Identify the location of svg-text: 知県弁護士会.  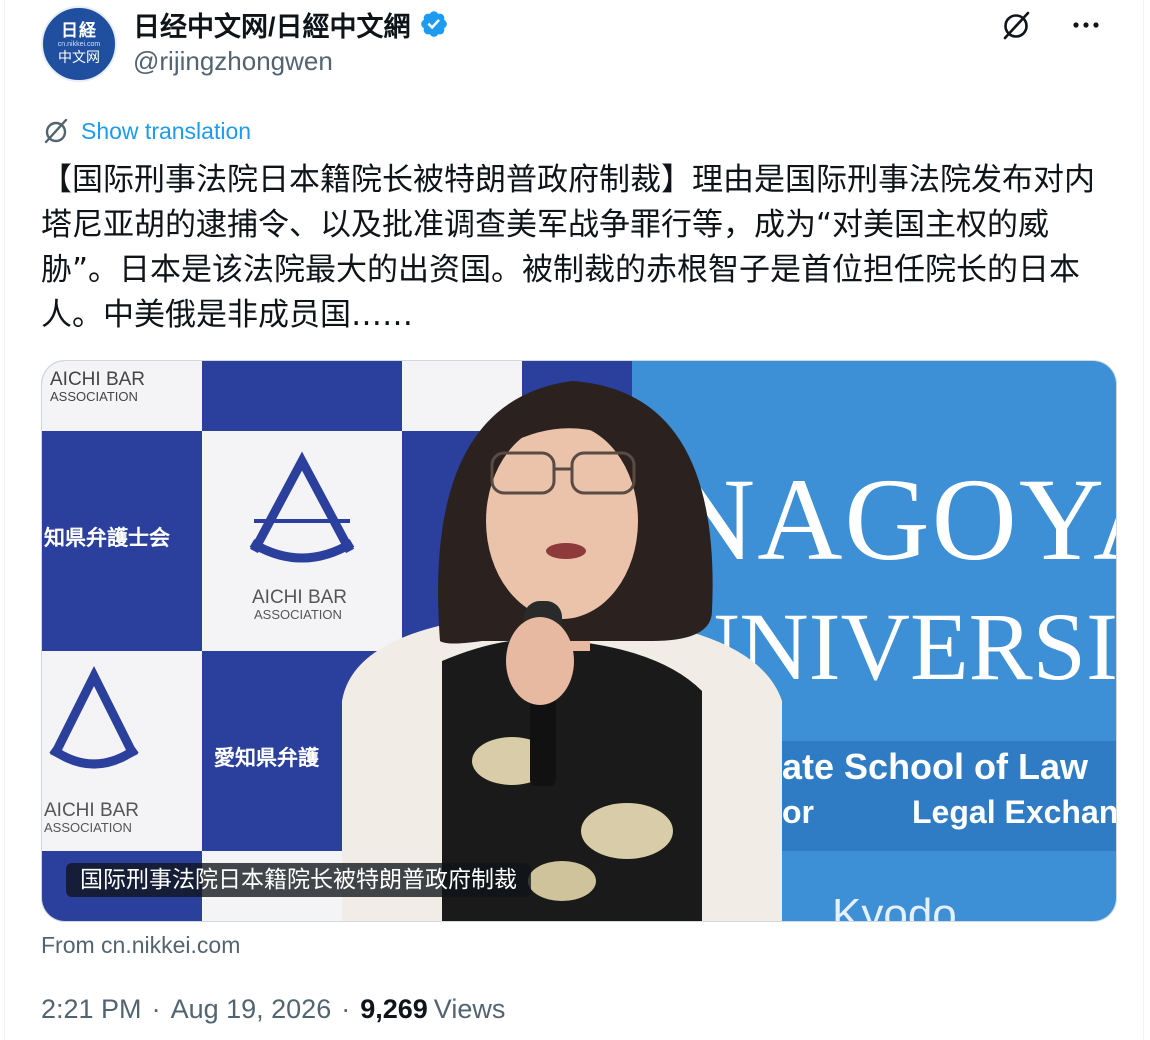
(107, 538).